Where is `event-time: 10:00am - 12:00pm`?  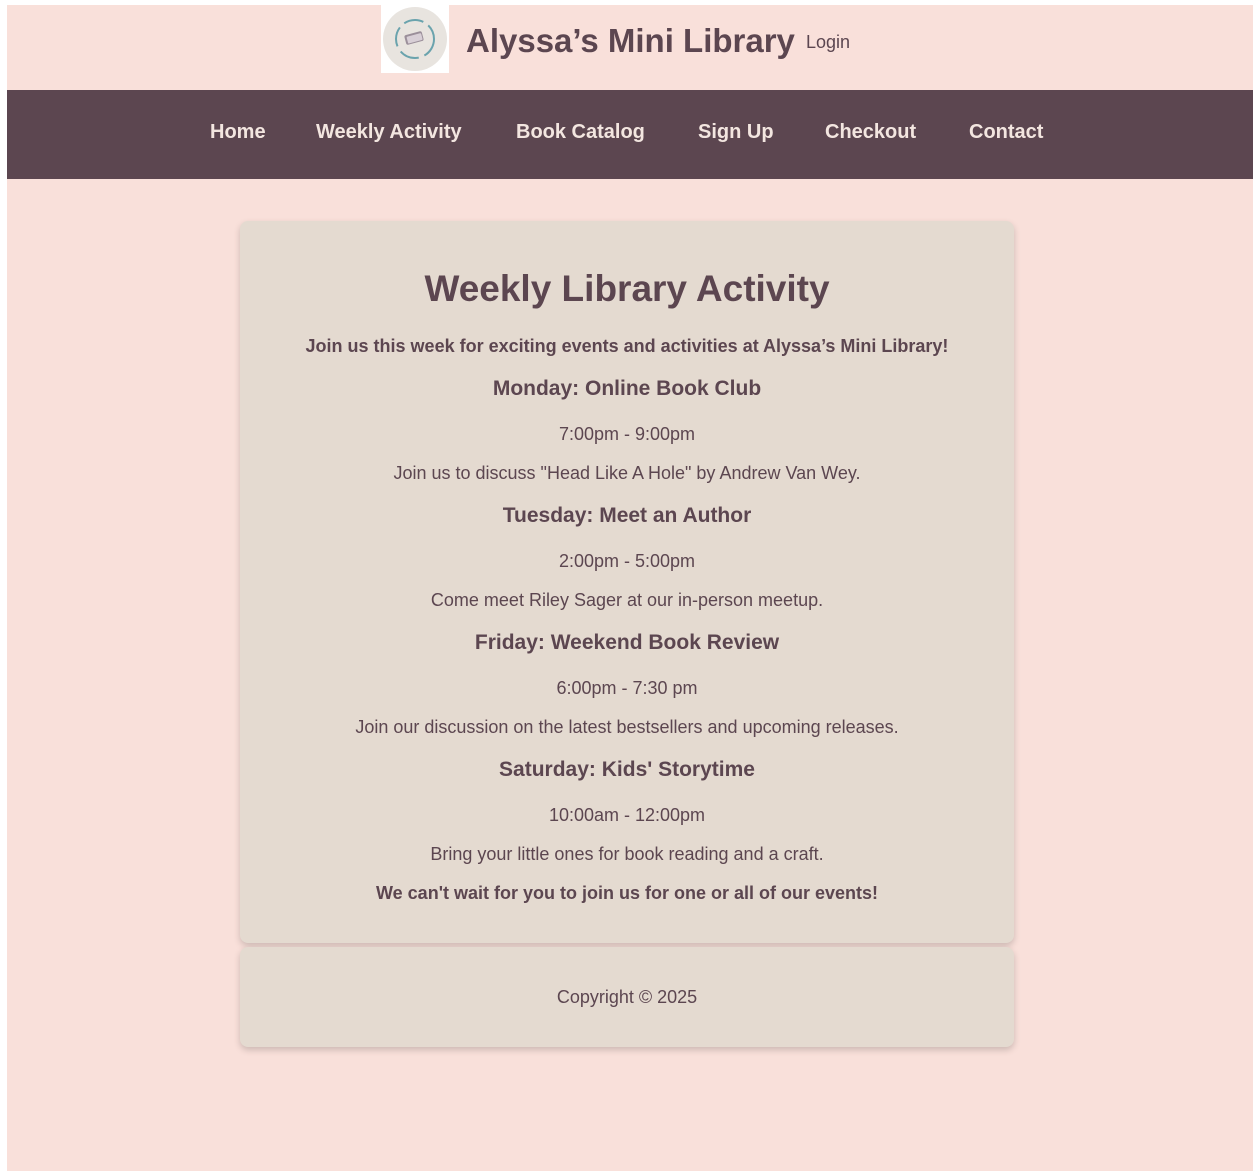
event-time: 10:00am - 12:00pm is located at coordinates (627, 815).